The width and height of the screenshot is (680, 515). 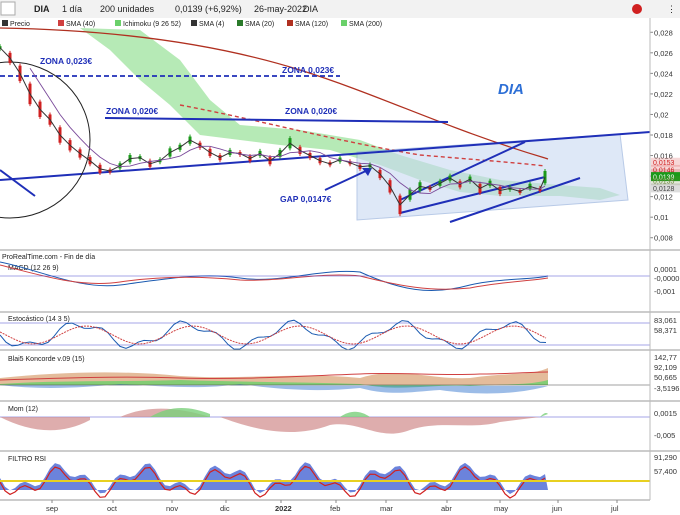 I want to click on legend-ichimoku: Ichimoku (9 26 52), so click(x=152, y=24).